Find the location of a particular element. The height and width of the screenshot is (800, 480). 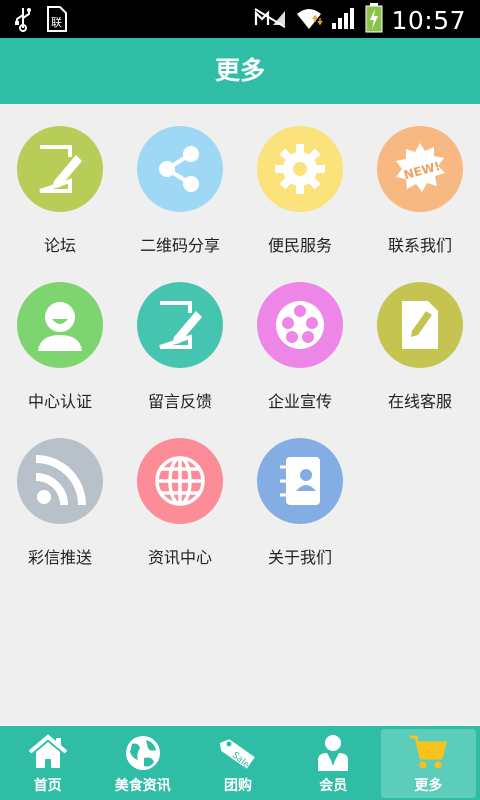

gear-icon is located at coordinates (300, 169).